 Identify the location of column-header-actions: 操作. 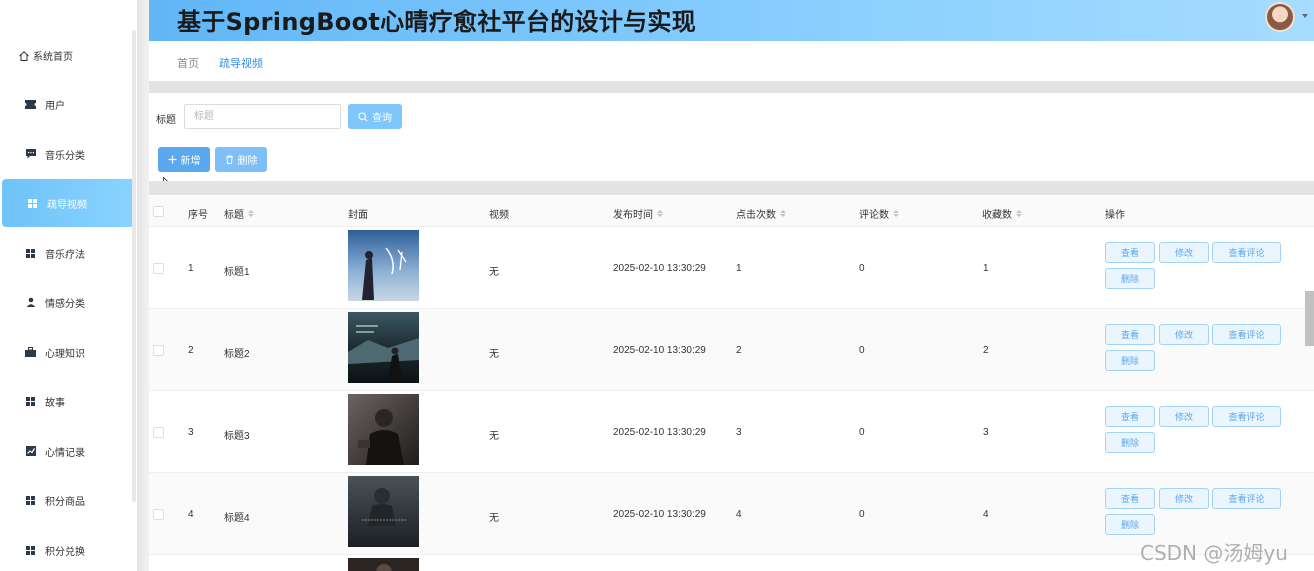
(1115, 215).